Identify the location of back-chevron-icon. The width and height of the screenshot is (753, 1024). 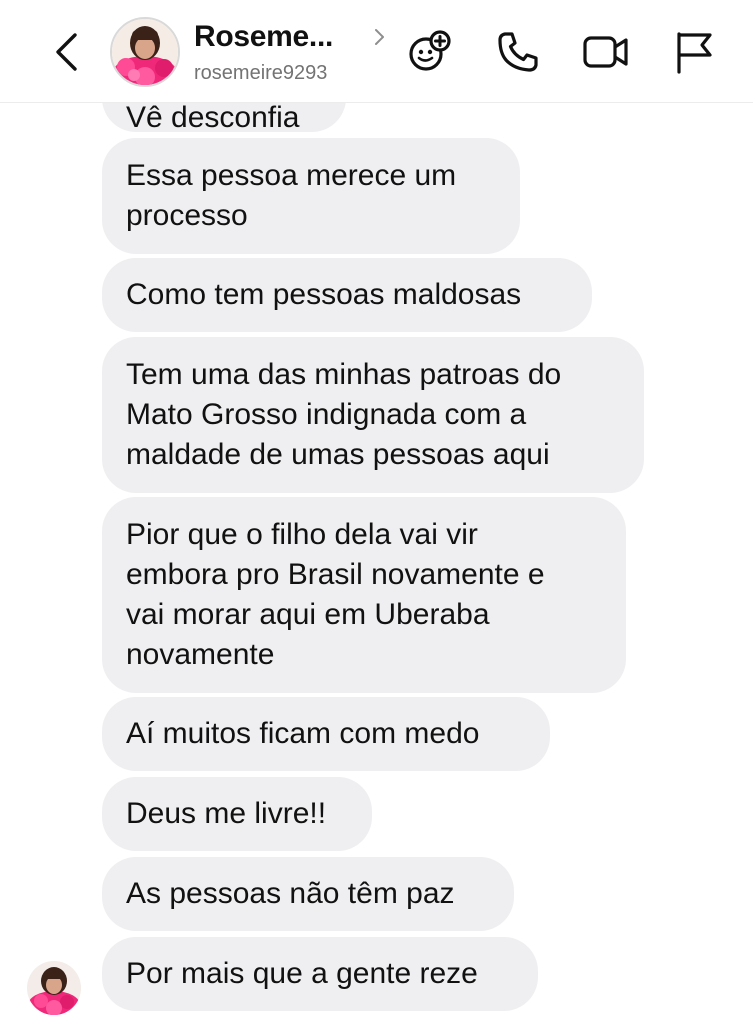
(66, 52).